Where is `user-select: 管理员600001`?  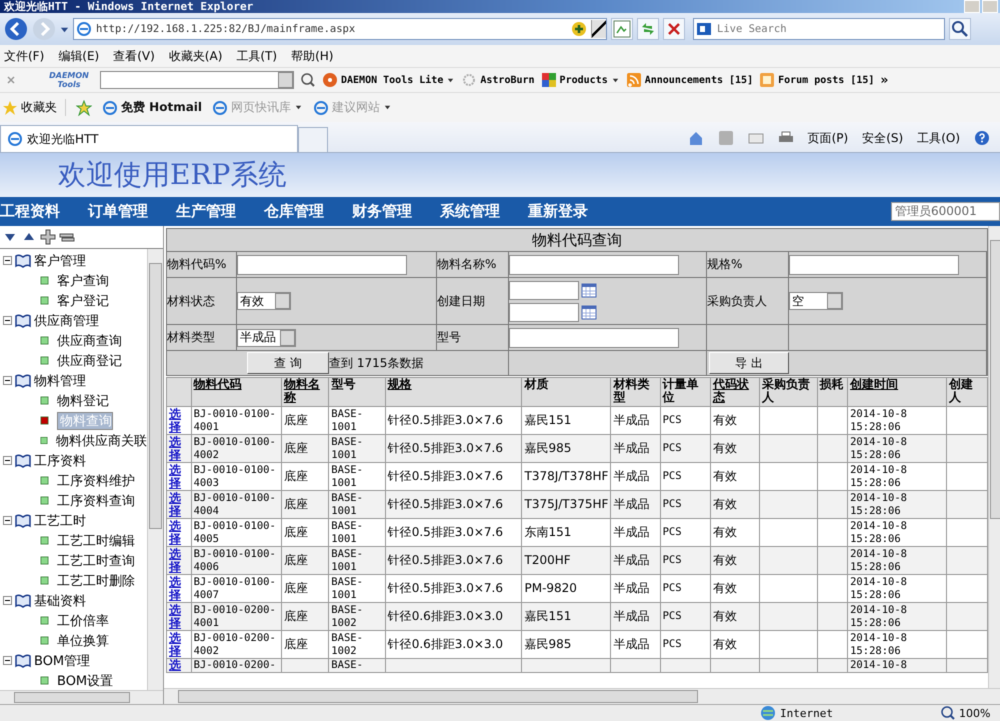 user-select: 管理员600001 is located at coordinates (945, 211).